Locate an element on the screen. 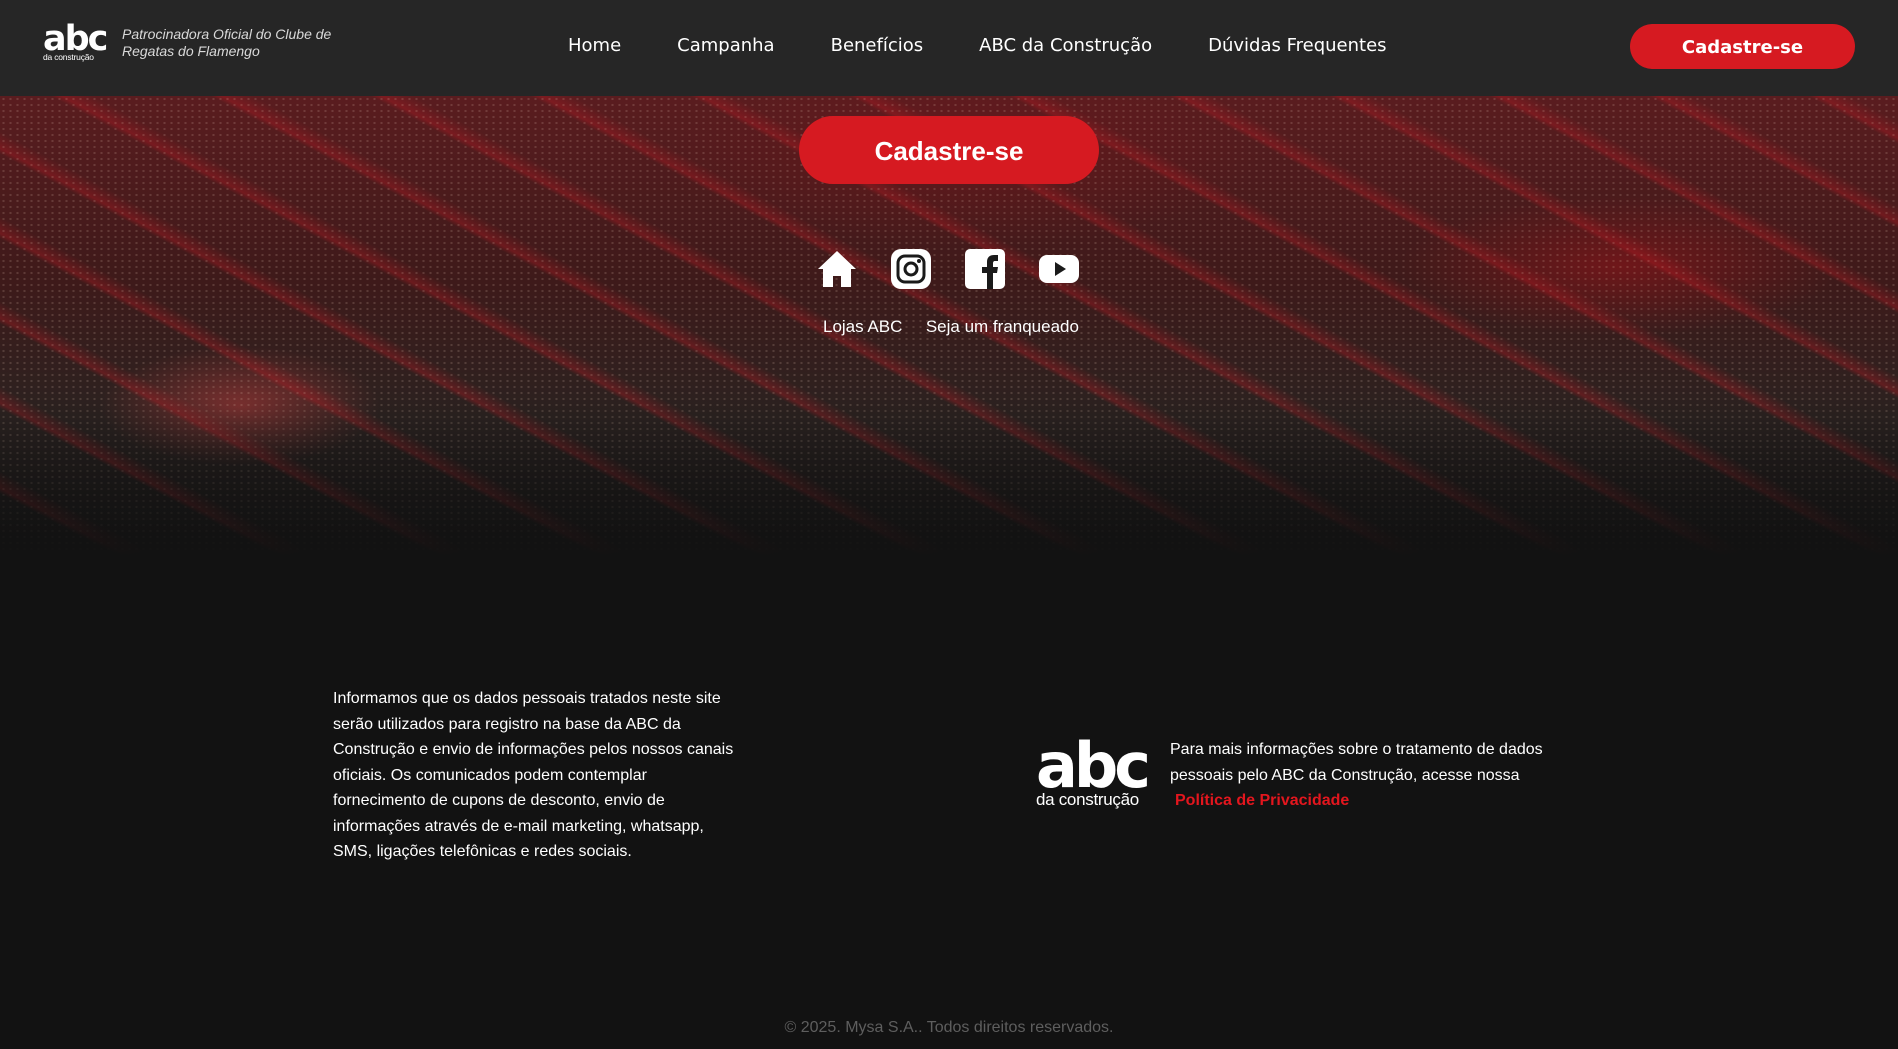 The image size is (1898, 1049). nav-duvidas-frequentes: Dúvidas Frequentes is located at coordinates (1297, 46).